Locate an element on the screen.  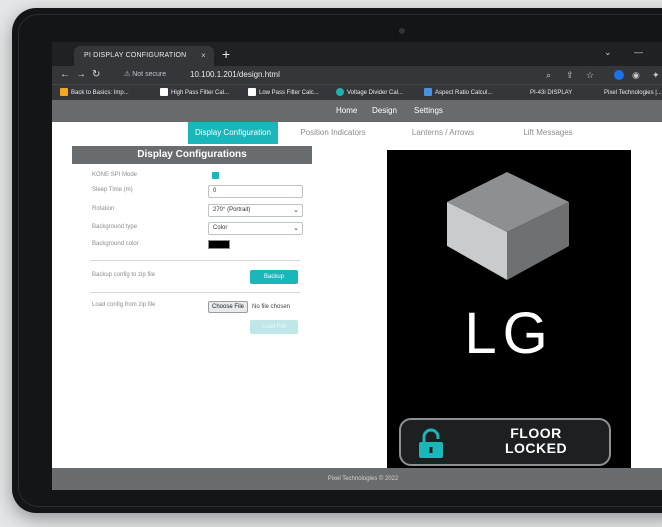
floor-locked-text: FLOOR LOCKED is located at coordinates (536, 441).